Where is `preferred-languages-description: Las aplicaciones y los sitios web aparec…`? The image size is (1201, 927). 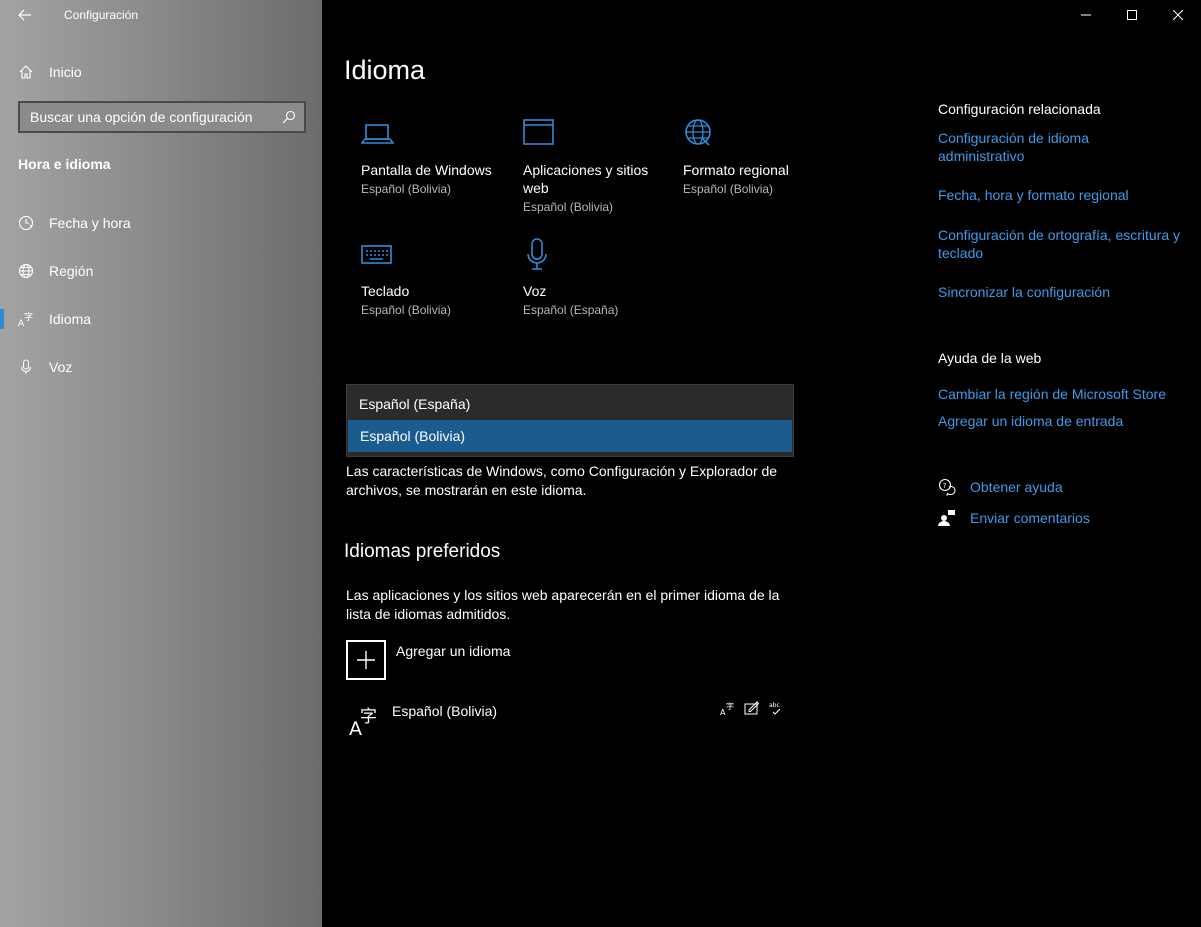
preferred-languages-description: Las aplicaciones y los sitios web aparec… is located at coordinates (563, 604).